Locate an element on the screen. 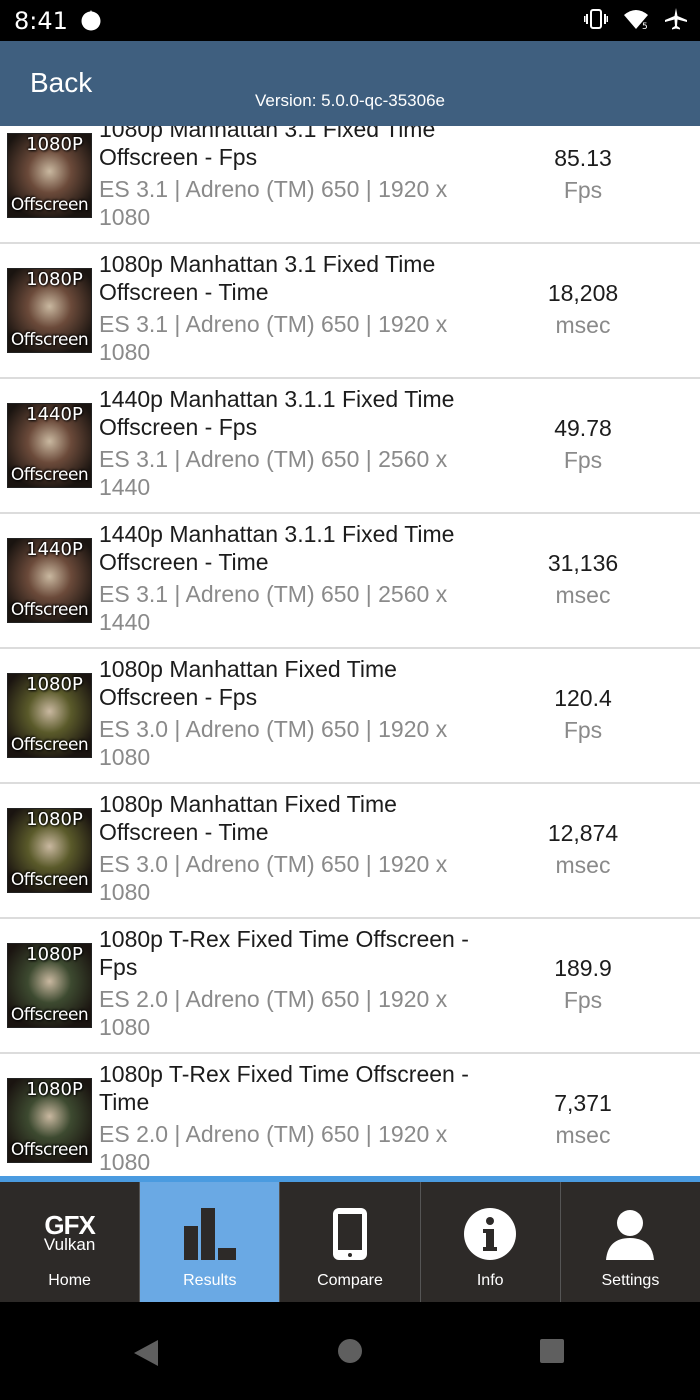 Image resolution: width=700 pixels, height=1400 pixels. result-value: 7,371 is located at coordinates (583, 1103).